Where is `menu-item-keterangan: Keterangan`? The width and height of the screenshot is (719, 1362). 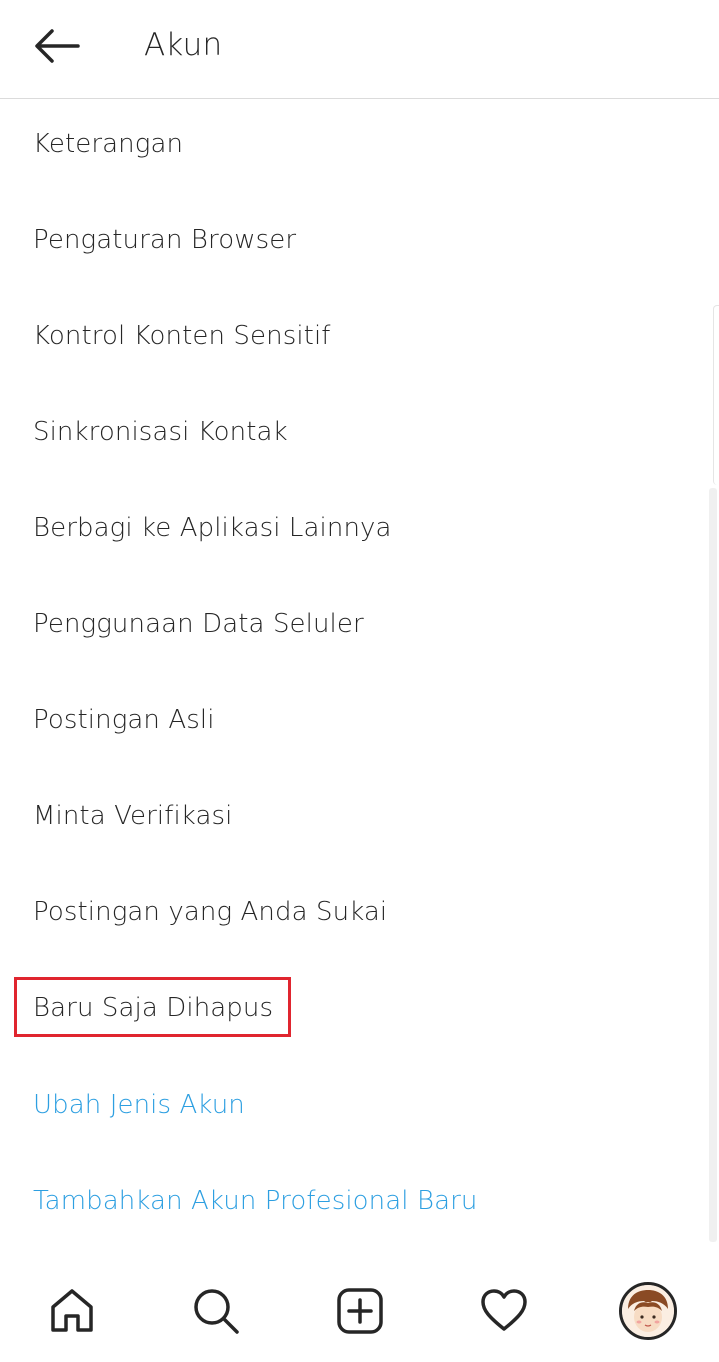 menu-item-keterangan: Keterangan is located at coordinates (352, 147).